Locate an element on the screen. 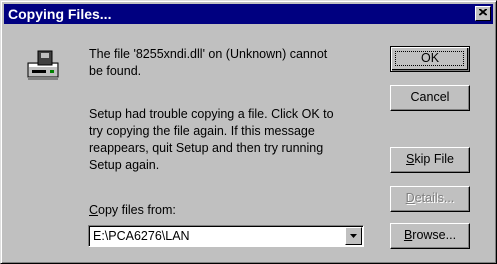 Image resolution: width=497 pixels, height=264 pixels. cancel-button: Cancel is located at coordinates (430, 98).